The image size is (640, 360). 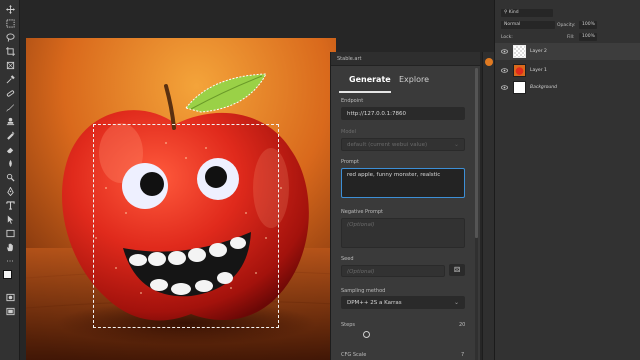 I want to click on lock-label: Lock:, so click(x=507, y=37).